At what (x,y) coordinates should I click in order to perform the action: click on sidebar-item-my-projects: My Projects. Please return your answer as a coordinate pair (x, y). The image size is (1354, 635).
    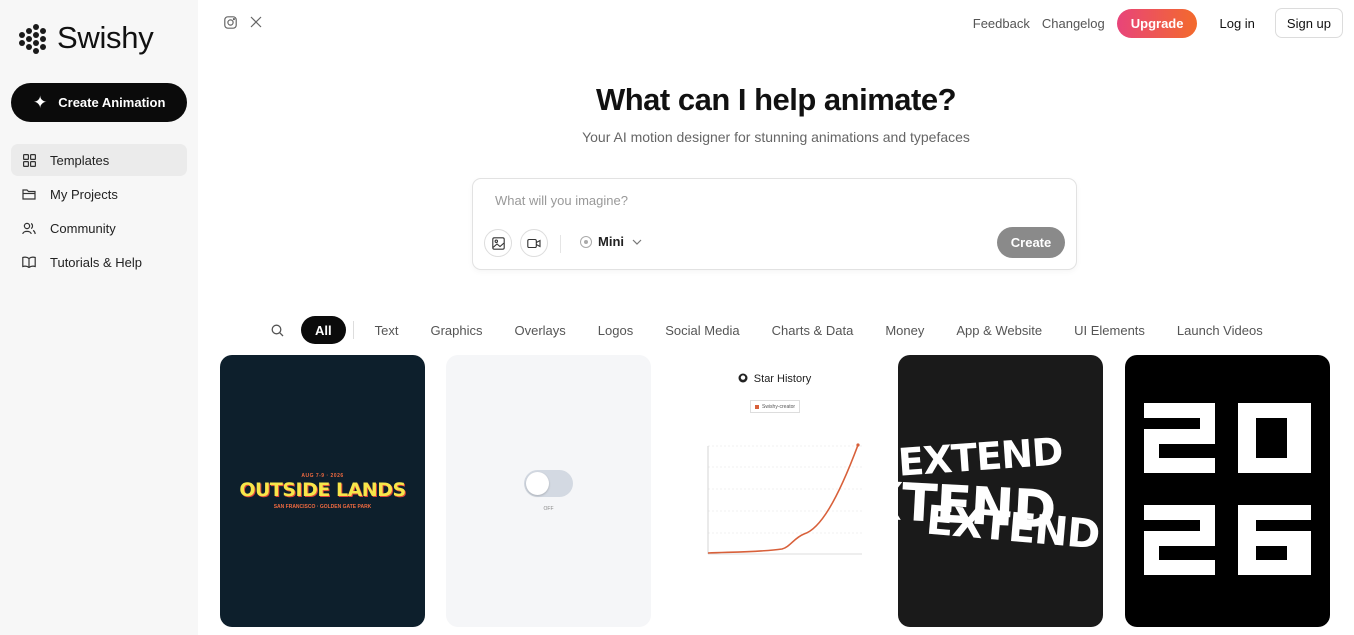
    Looking at the image, I should click on (99, 194).